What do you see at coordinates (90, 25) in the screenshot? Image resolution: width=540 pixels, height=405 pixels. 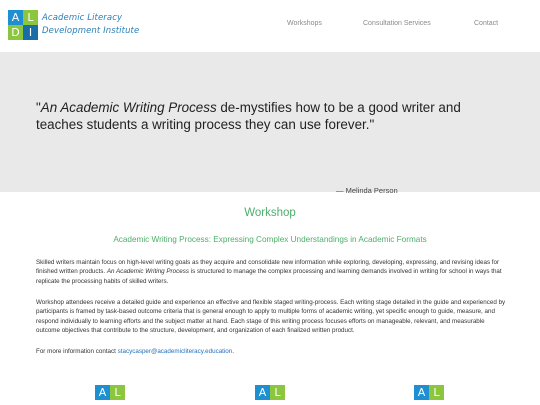 I see `brand-name: Academic Literacy Development Institute` at bounding box center [90, 25].